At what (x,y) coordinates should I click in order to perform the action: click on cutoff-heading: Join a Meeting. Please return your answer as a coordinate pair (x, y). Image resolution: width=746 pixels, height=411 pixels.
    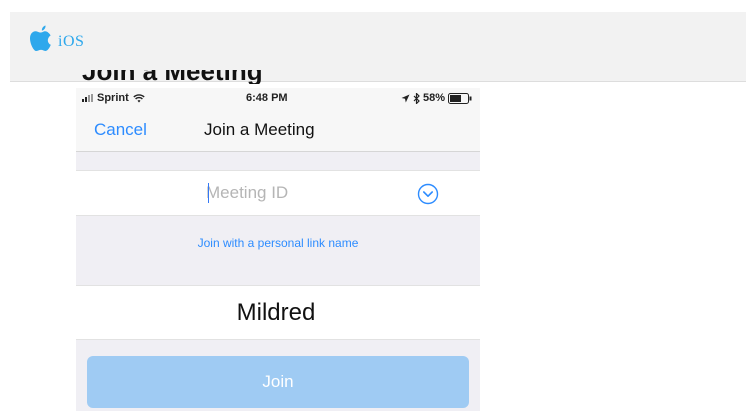
    Looking at the image, I should click on (242, 77).